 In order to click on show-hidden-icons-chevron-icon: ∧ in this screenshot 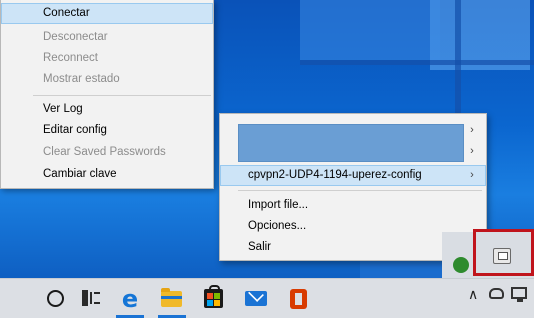, I will do `click(473, 295)`.